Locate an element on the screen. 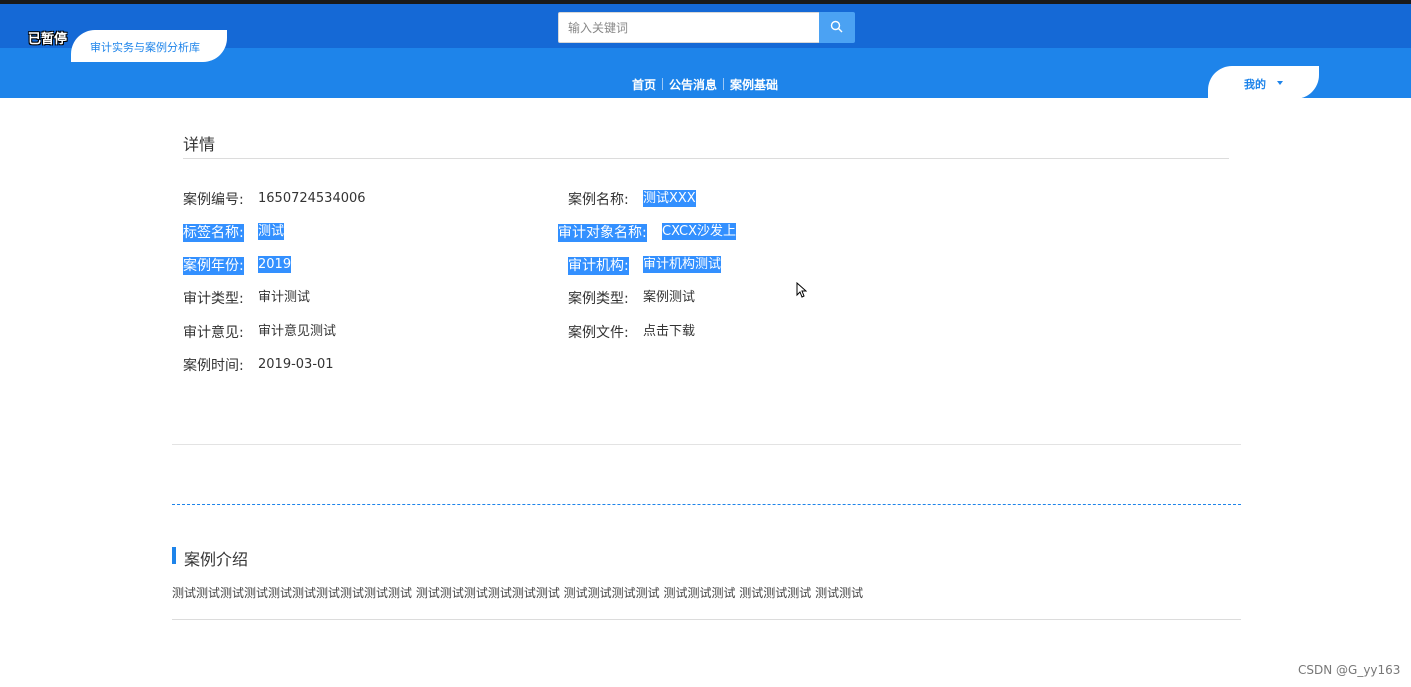  search-icon is located at coordinates (836, 26).